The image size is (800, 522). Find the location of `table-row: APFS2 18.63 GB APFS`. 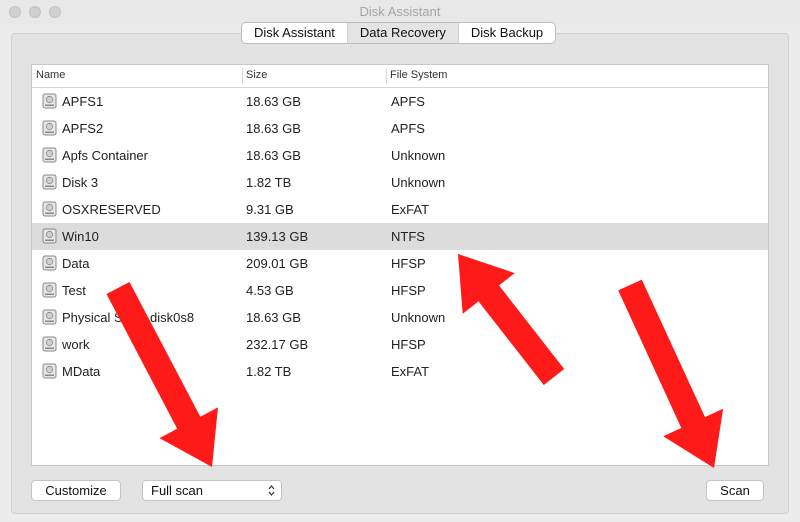

table-row: APFS2 18.63 GB APFS is located at coordinates (400, 128).